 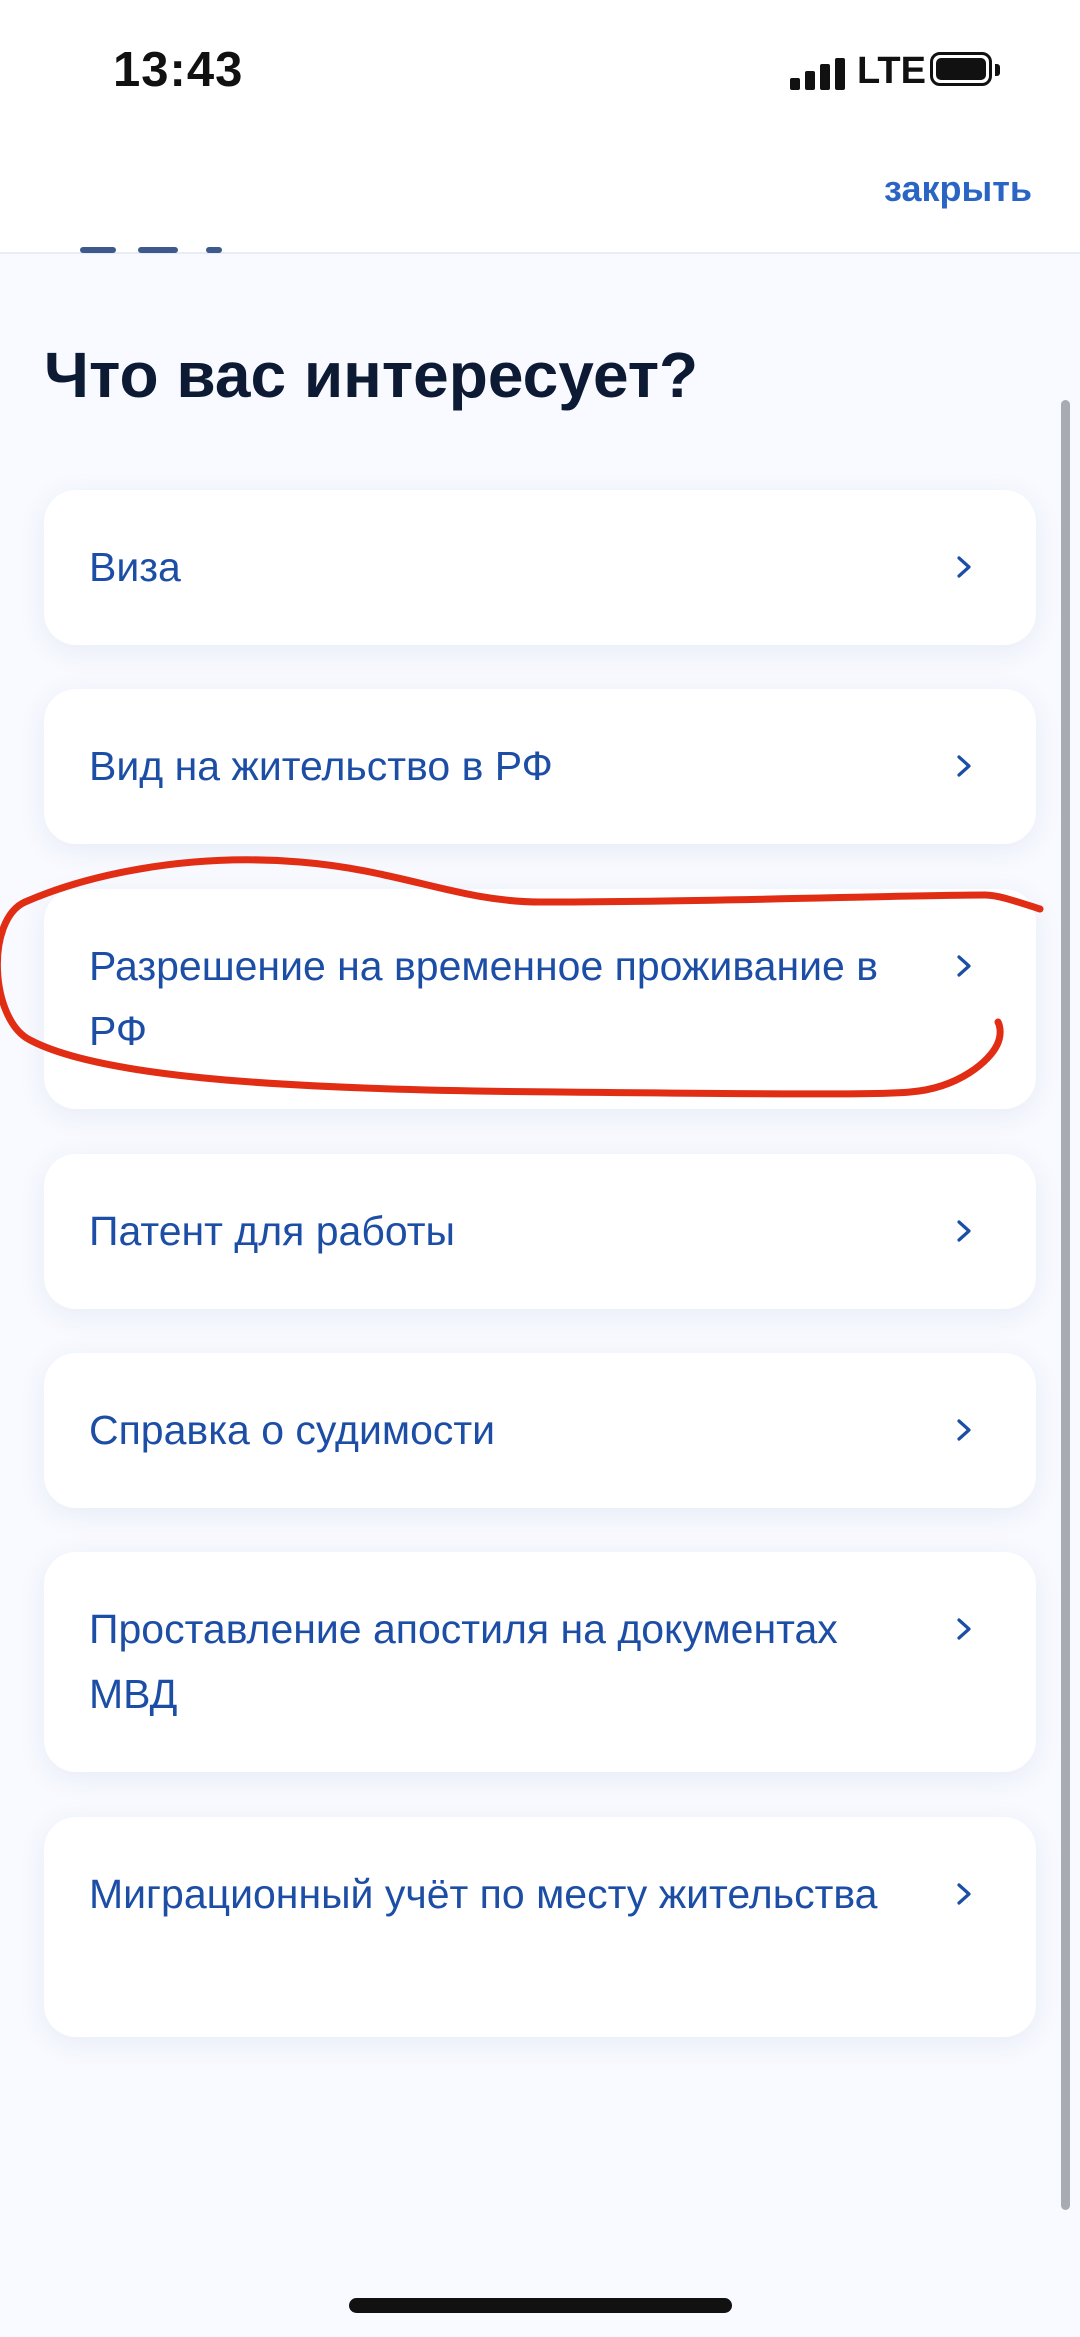 What do you see at coordinates (540, 1430) in the screenshot?
I see `option-criminal-record: Справка о судимости` at bounding box center [540, 1430].